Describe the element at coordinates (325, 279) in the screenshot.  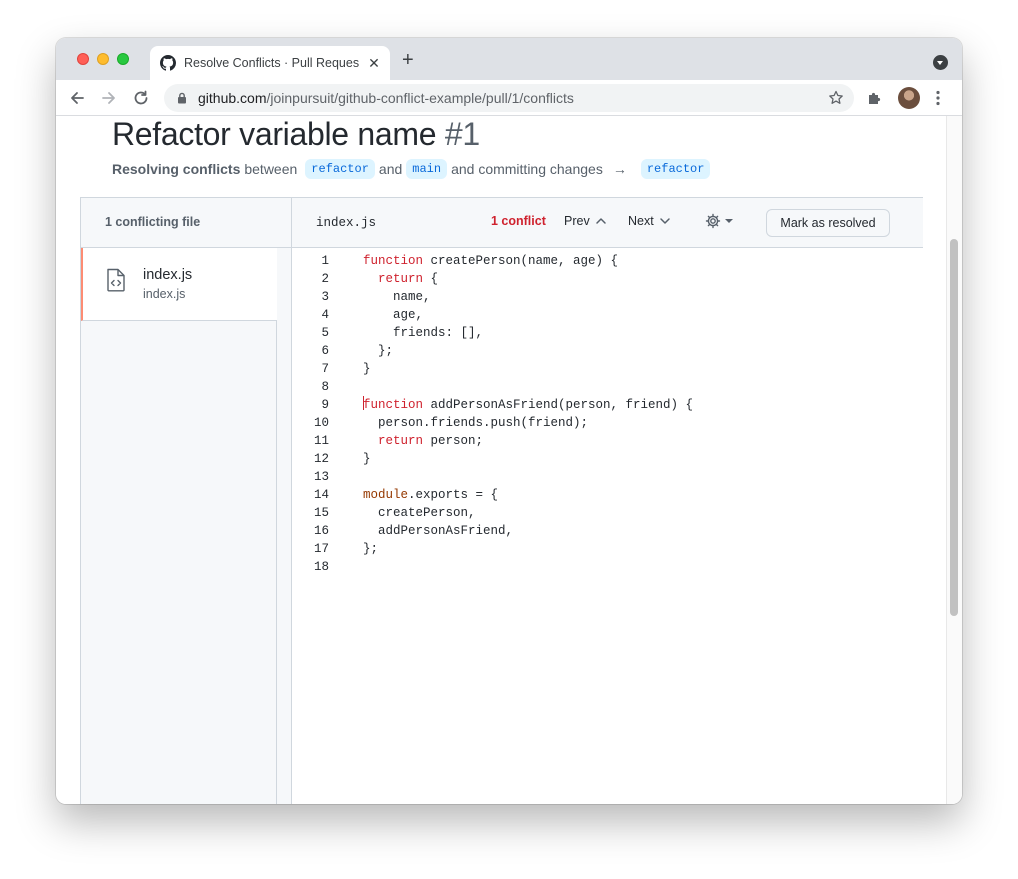
I see `line-number: 2` at that location.